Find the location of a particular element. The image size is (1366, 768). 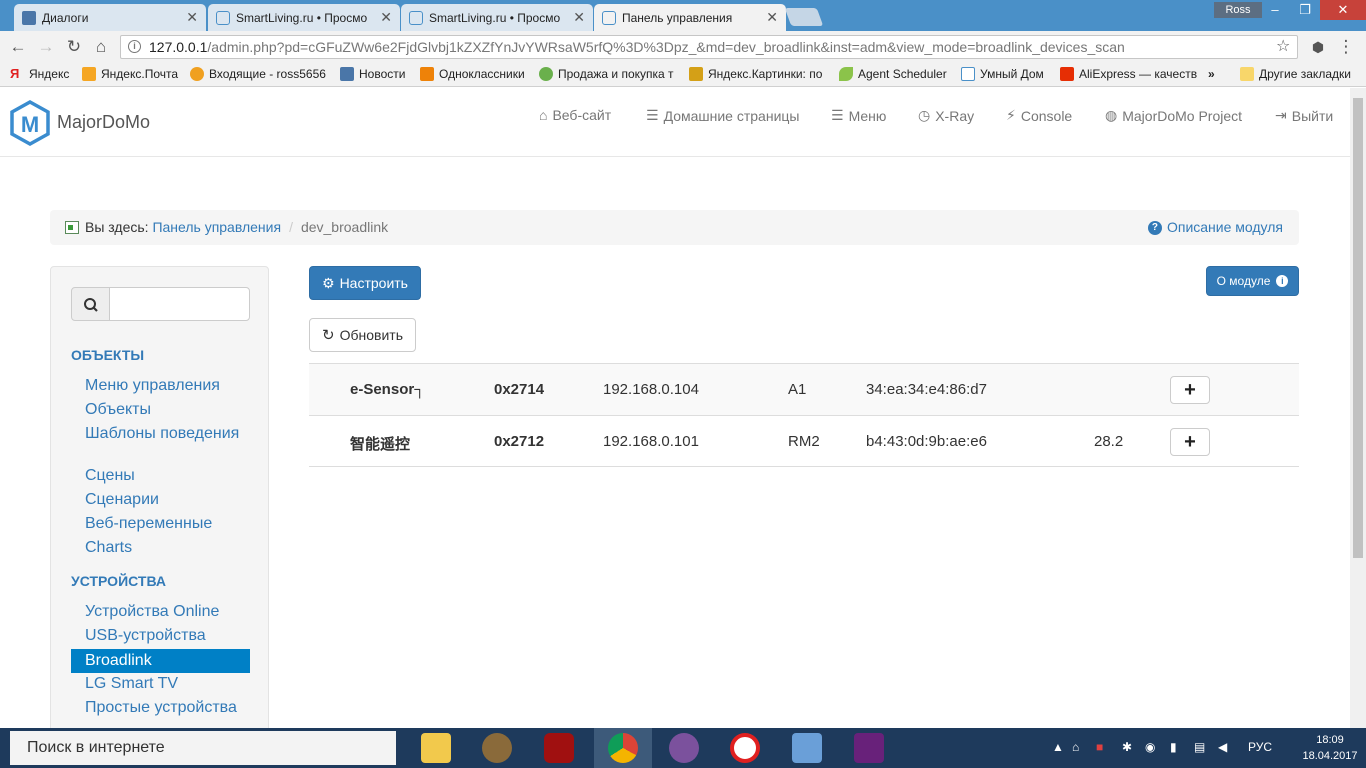

chrome-icon is located at coordinates (623, 748).